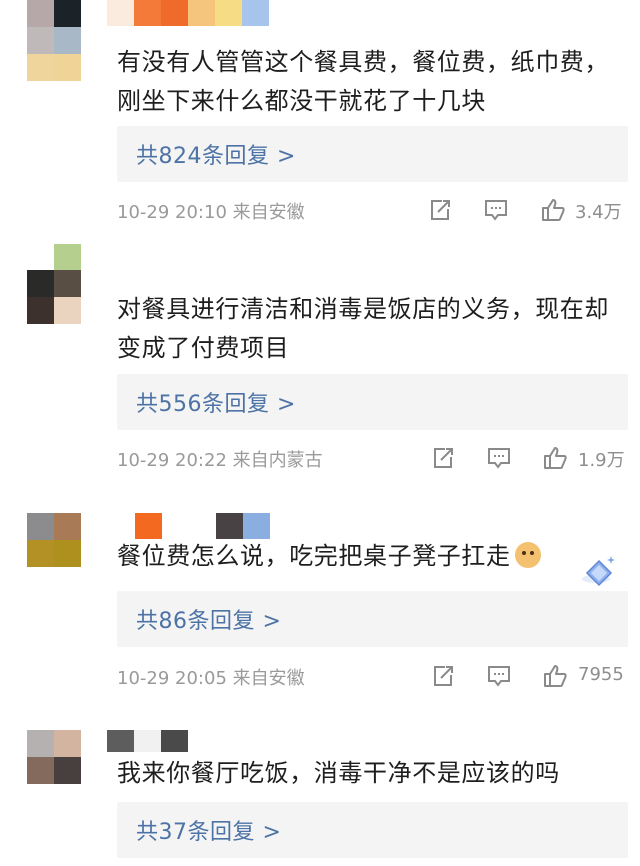 This screenshot has height=866, width=640. I want to click on comment-meta: 10-29 20:22 来自内蒙古 1.9万, so click(372, 458).